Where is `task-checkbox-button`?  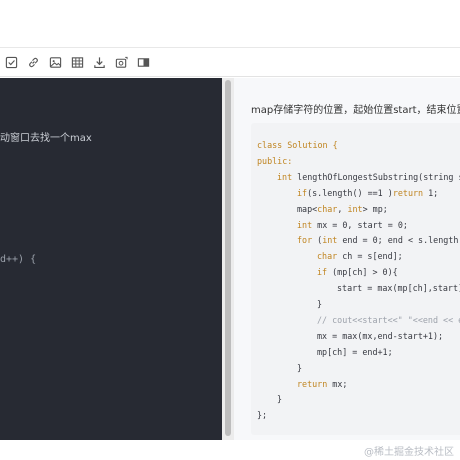 task-checkbox-button is located at coordinates (11, 63).